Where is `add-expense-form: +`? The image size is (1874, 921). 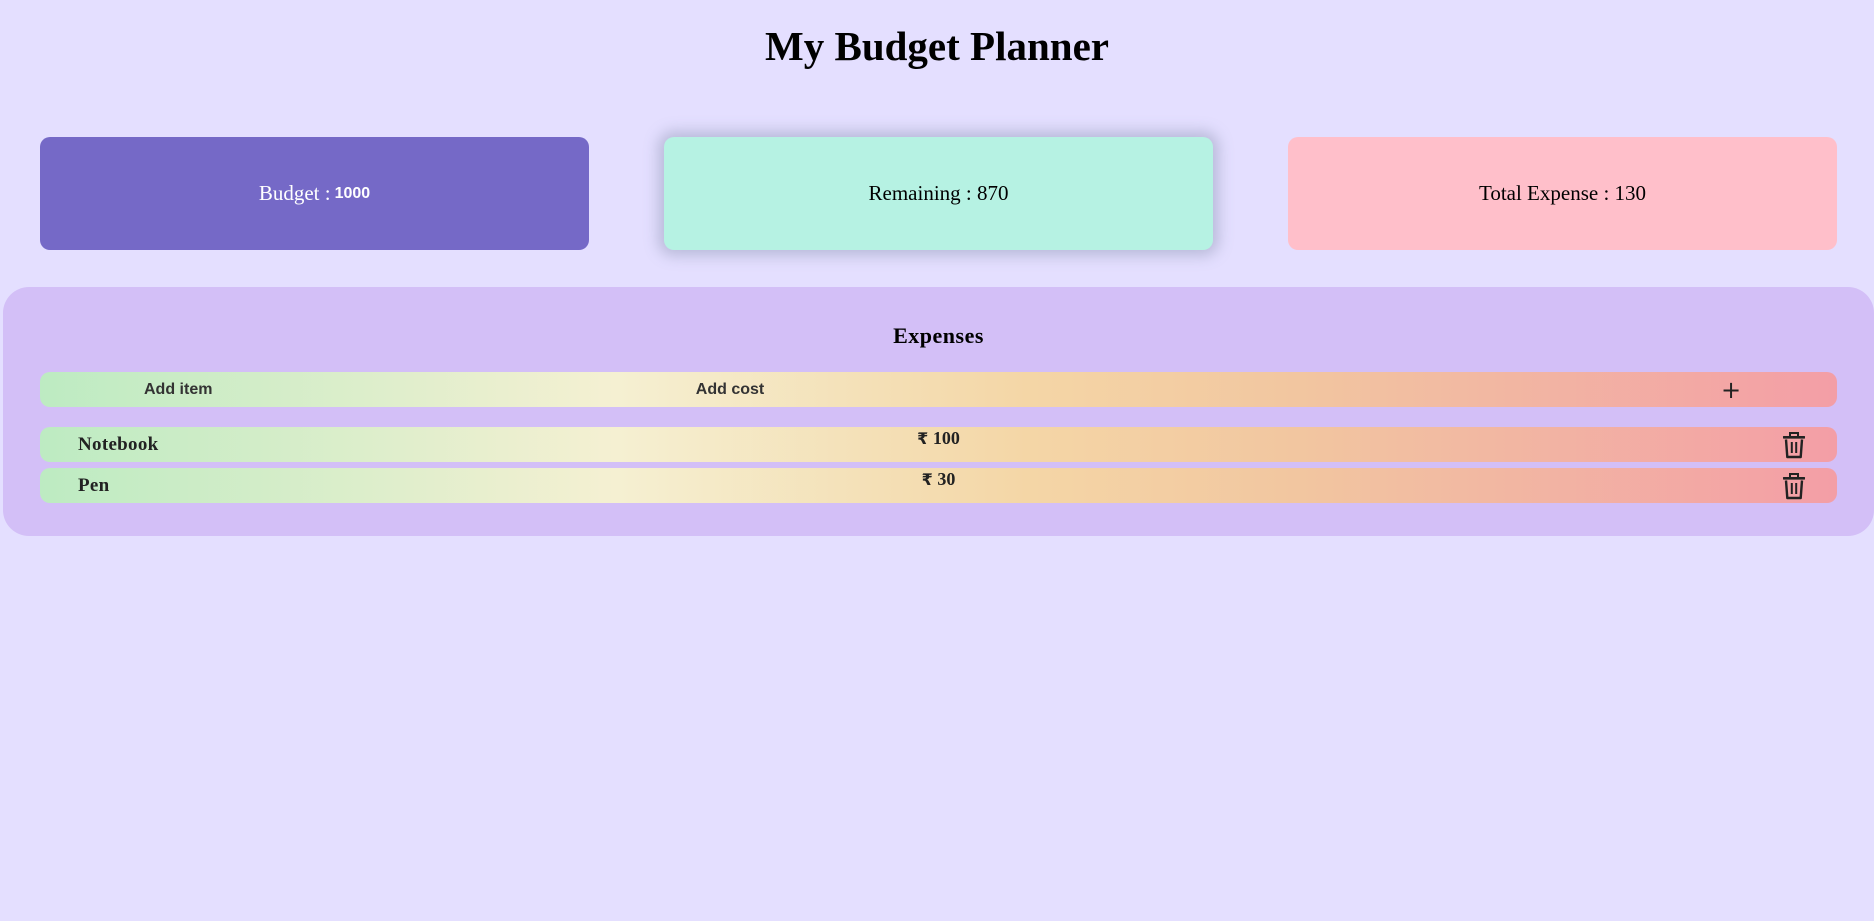
add-expense-form: + is located at coordinates (938, 389).